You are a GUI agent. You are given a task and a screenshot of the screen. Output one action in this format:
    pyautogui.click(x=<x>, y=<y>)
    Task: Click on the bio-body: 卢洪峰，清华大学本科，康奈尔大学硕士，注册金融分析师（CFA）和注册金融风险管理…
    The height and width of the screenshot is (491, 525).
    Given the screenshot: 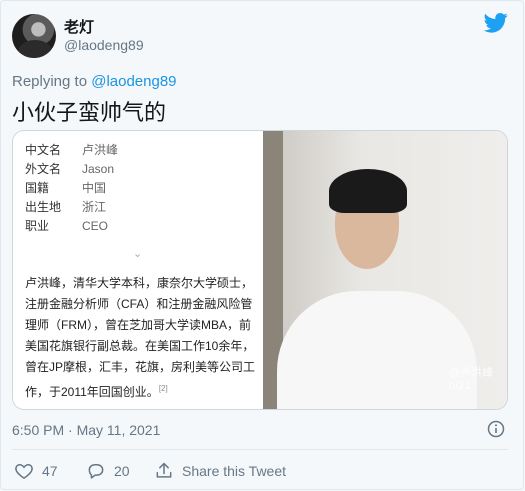 What is the action you would take?
    pyautogui.click(x=140, y=337)
    